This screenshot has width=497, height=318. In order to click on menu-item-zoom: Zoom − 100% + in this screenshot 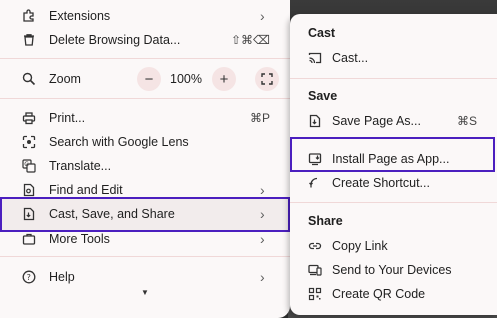, I will do `click(145, 79)`.